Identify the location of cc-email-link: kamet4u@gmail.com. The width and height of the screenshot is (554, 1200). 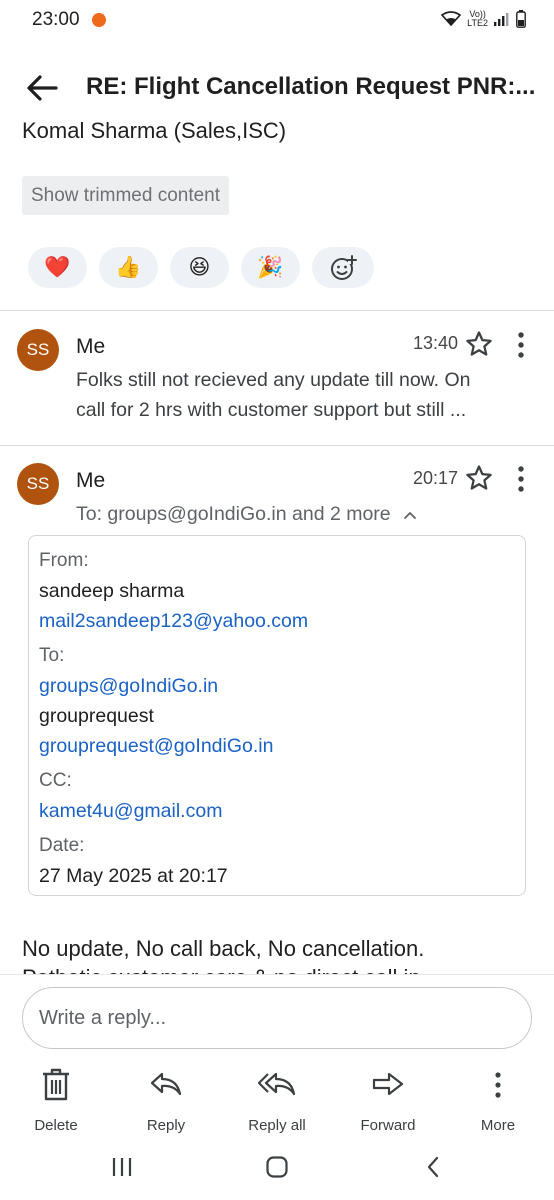
(277, 811).